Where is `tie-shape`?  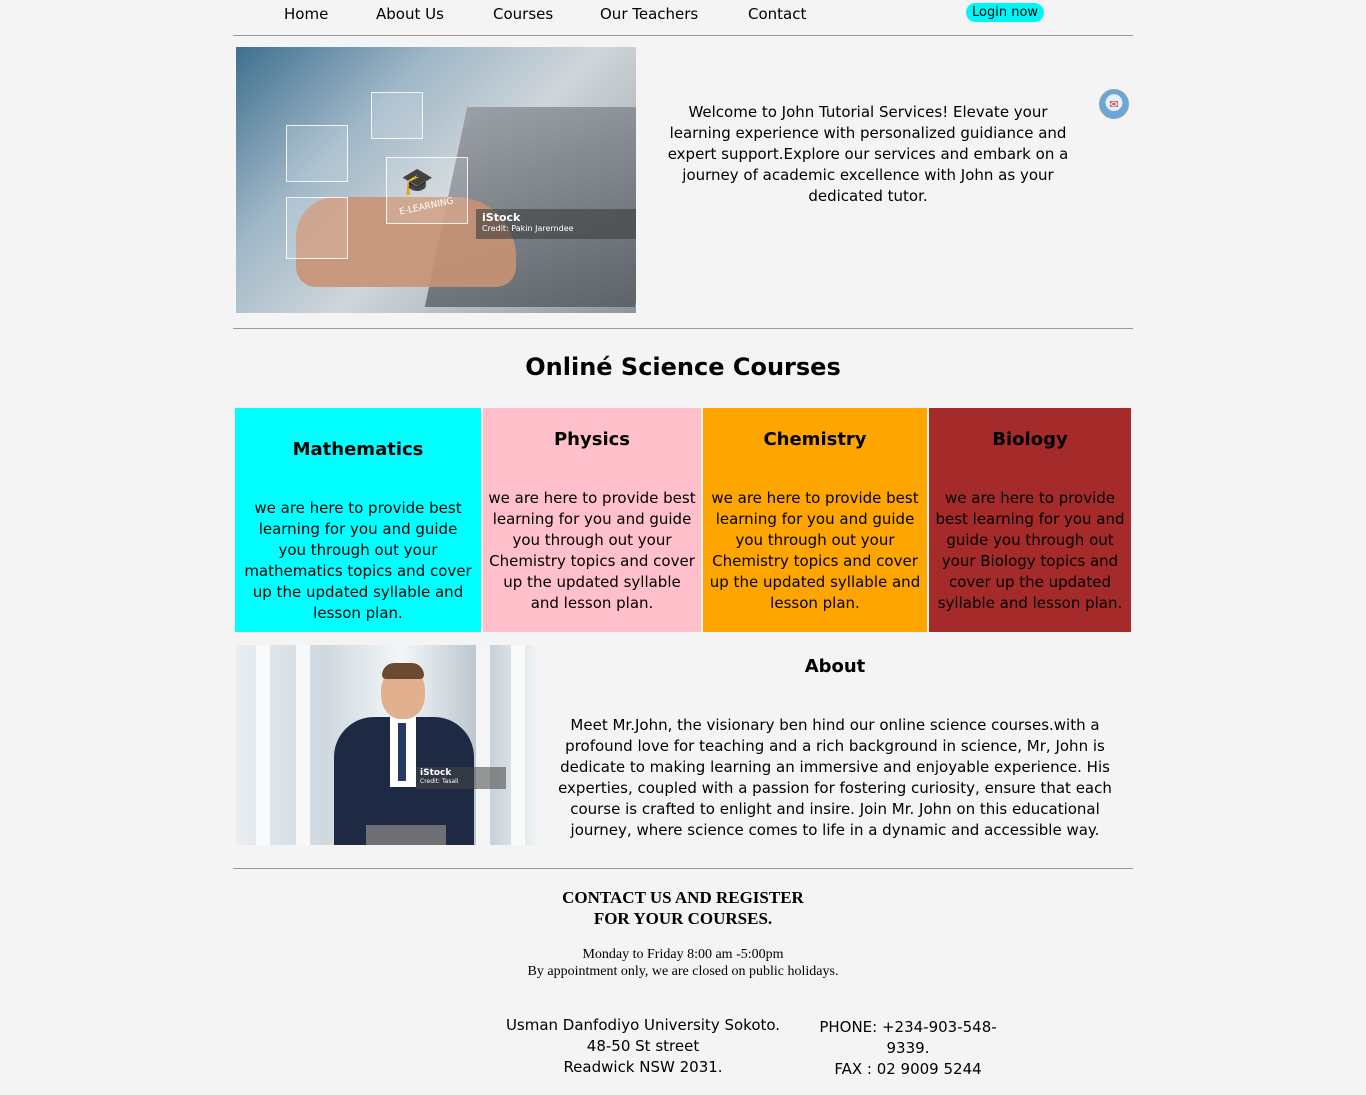
tie-shape is located at coordinates (402, 752).